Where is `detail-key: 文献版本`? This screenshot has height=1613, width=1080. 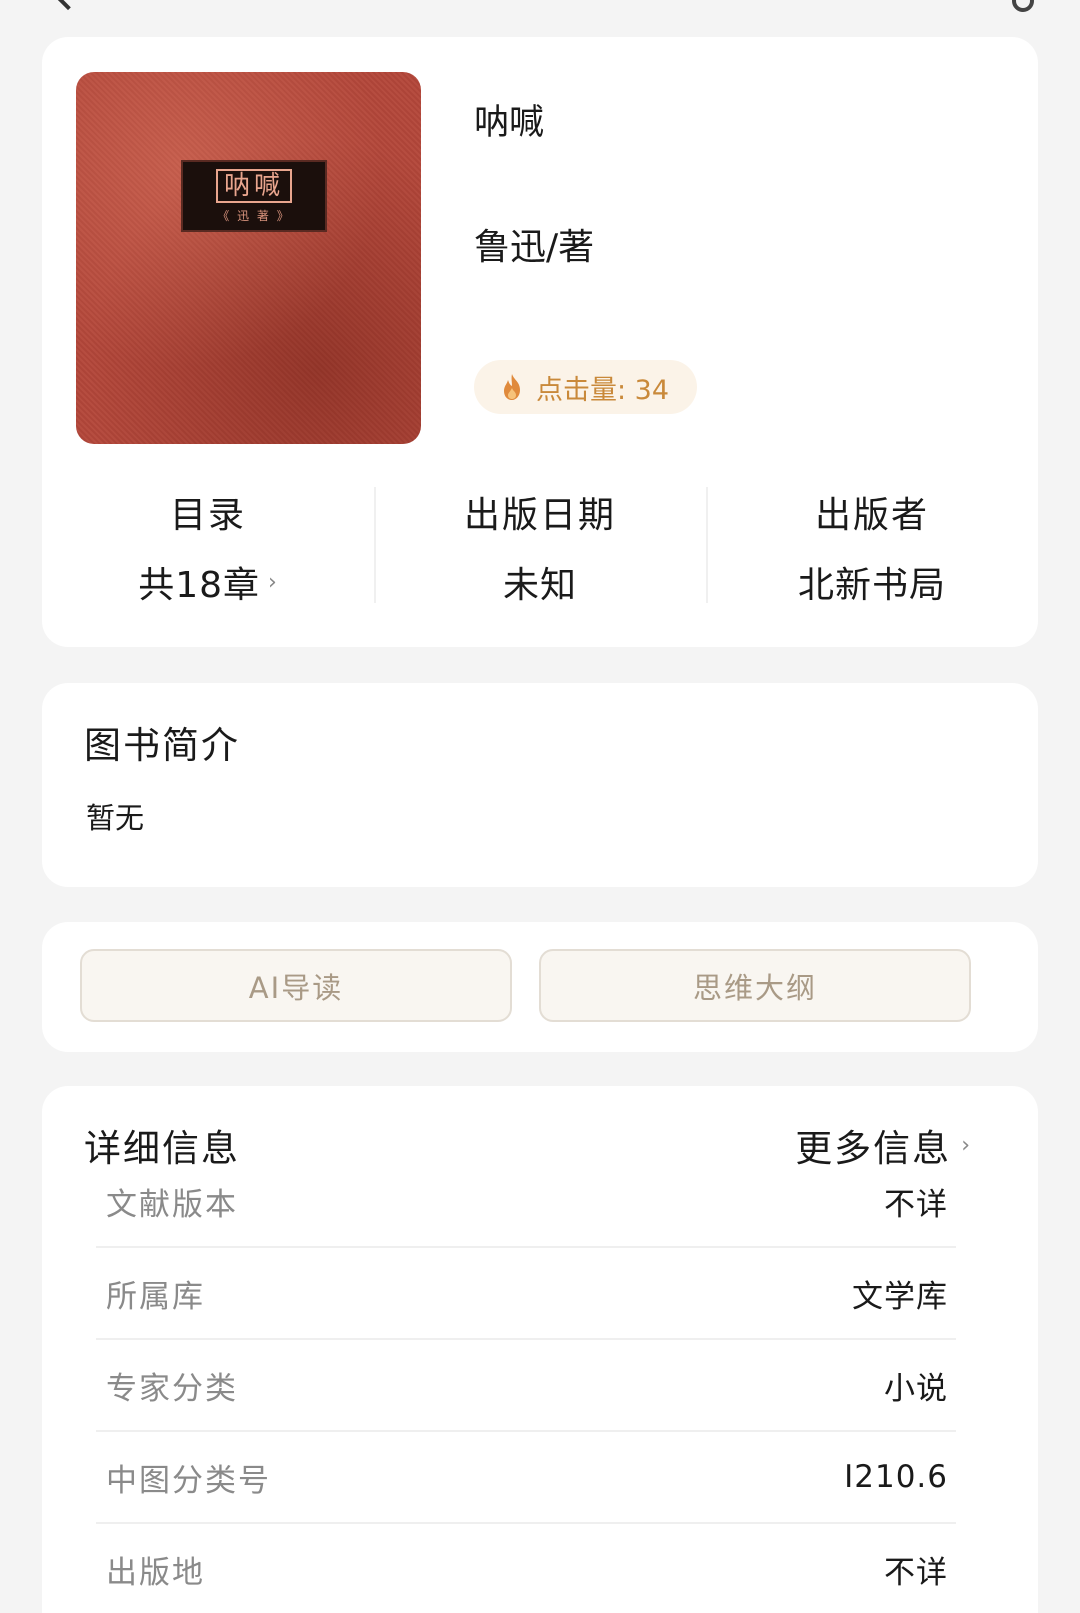 detail-key: 文献版本 is located at coordinates (172, 1204).